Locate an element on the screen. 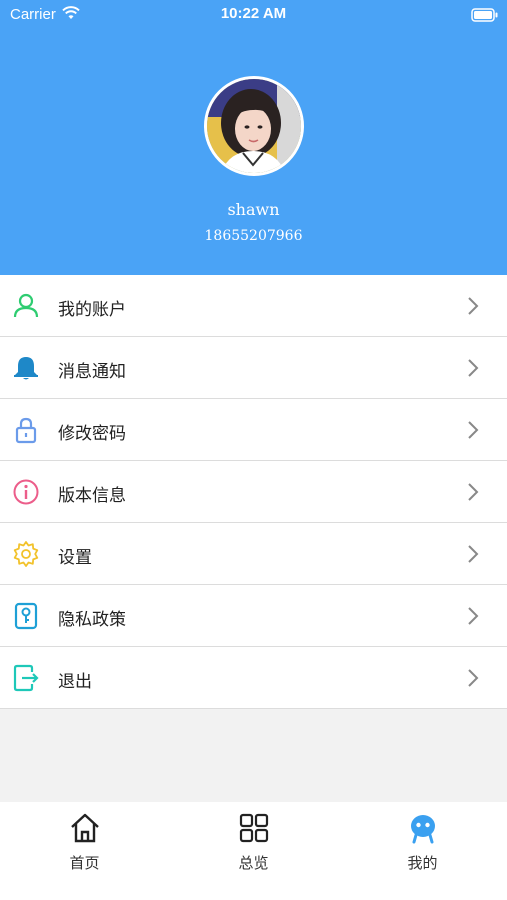 The image size is (507, 900). menu-item-label: 版本信息 is located at coordinates (92, 496).